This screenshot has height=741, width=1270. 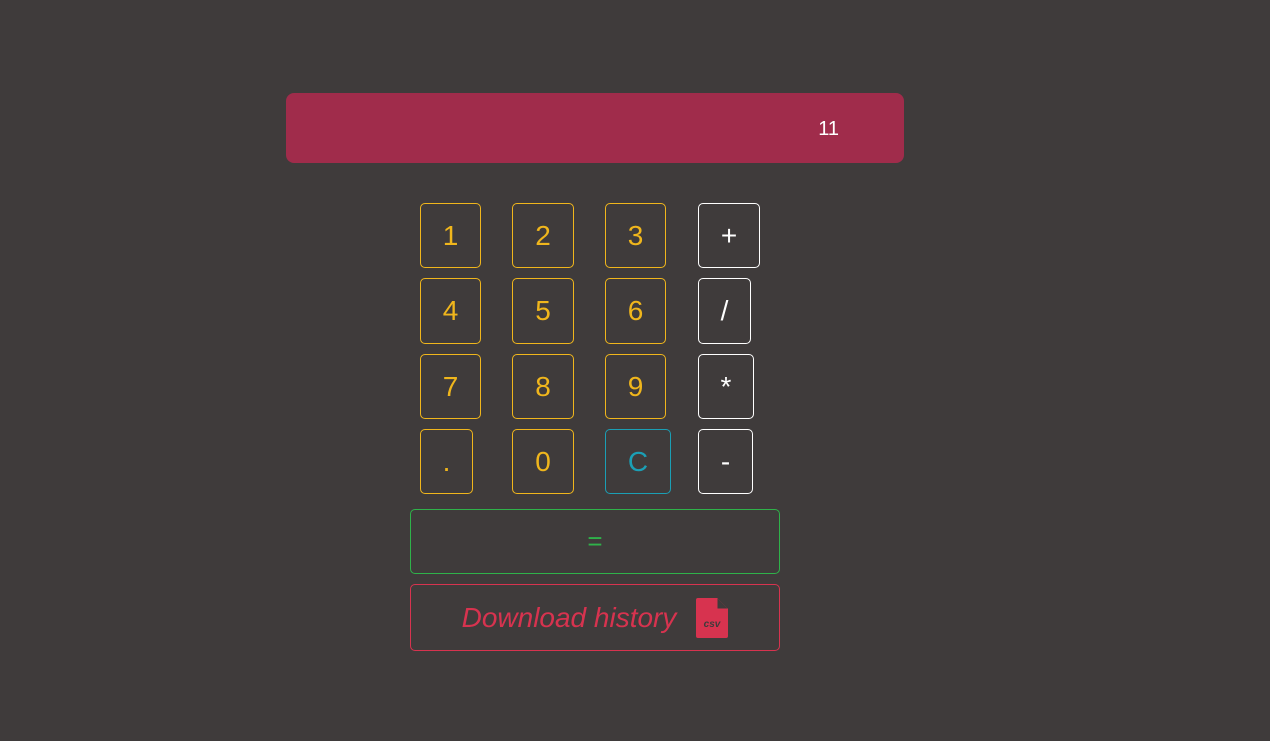 I want to click on csv-icon-text: csv, so click(x=713, y=624).